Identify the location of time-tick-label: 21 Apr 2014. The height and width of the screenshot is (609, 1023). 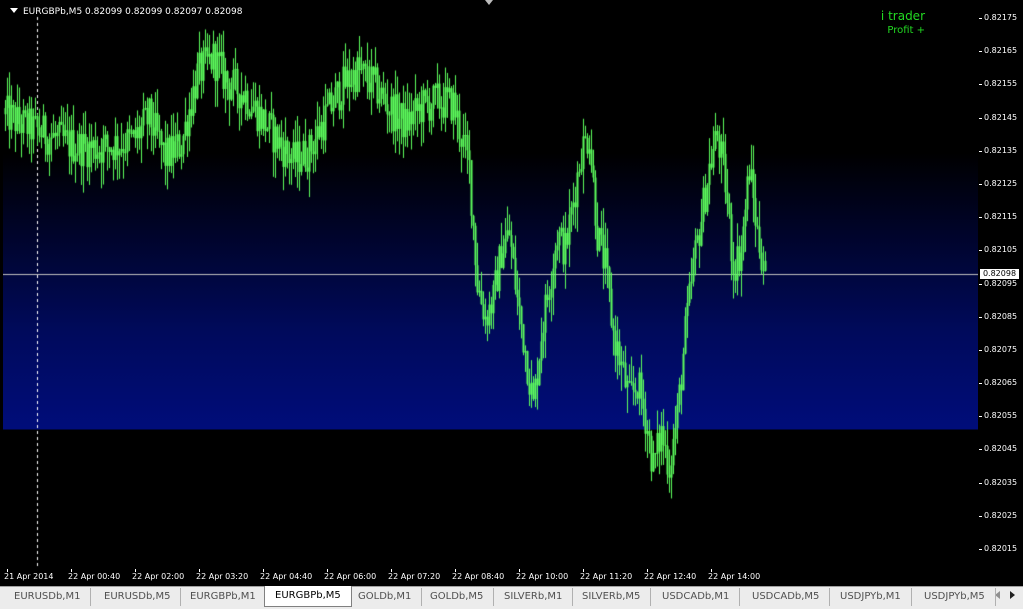
(29, 576).